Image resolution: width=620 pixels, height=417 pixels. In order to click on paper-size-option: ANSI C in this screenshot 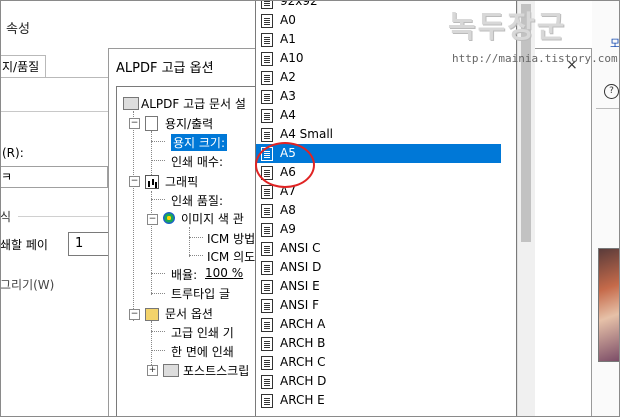, I will do `click(378, 248)`.